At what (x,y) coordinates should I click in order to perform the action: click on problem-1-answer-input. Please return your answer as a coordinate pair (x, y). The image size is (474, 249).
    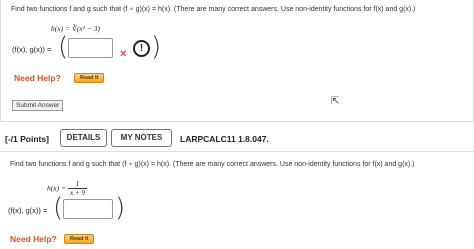
    Looking at the image, I should click on (90, 48).